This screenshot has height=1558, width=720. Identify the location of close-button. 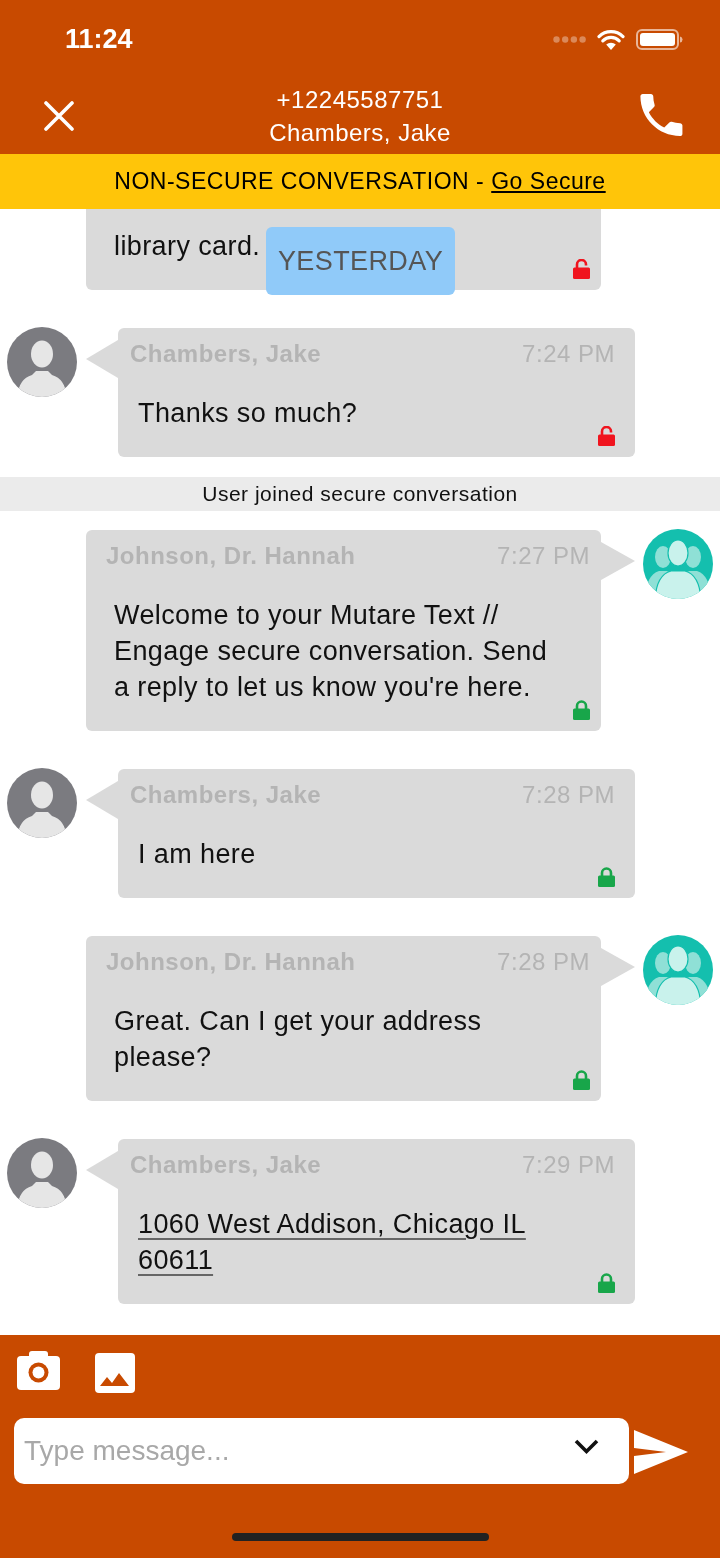
(59, 116).